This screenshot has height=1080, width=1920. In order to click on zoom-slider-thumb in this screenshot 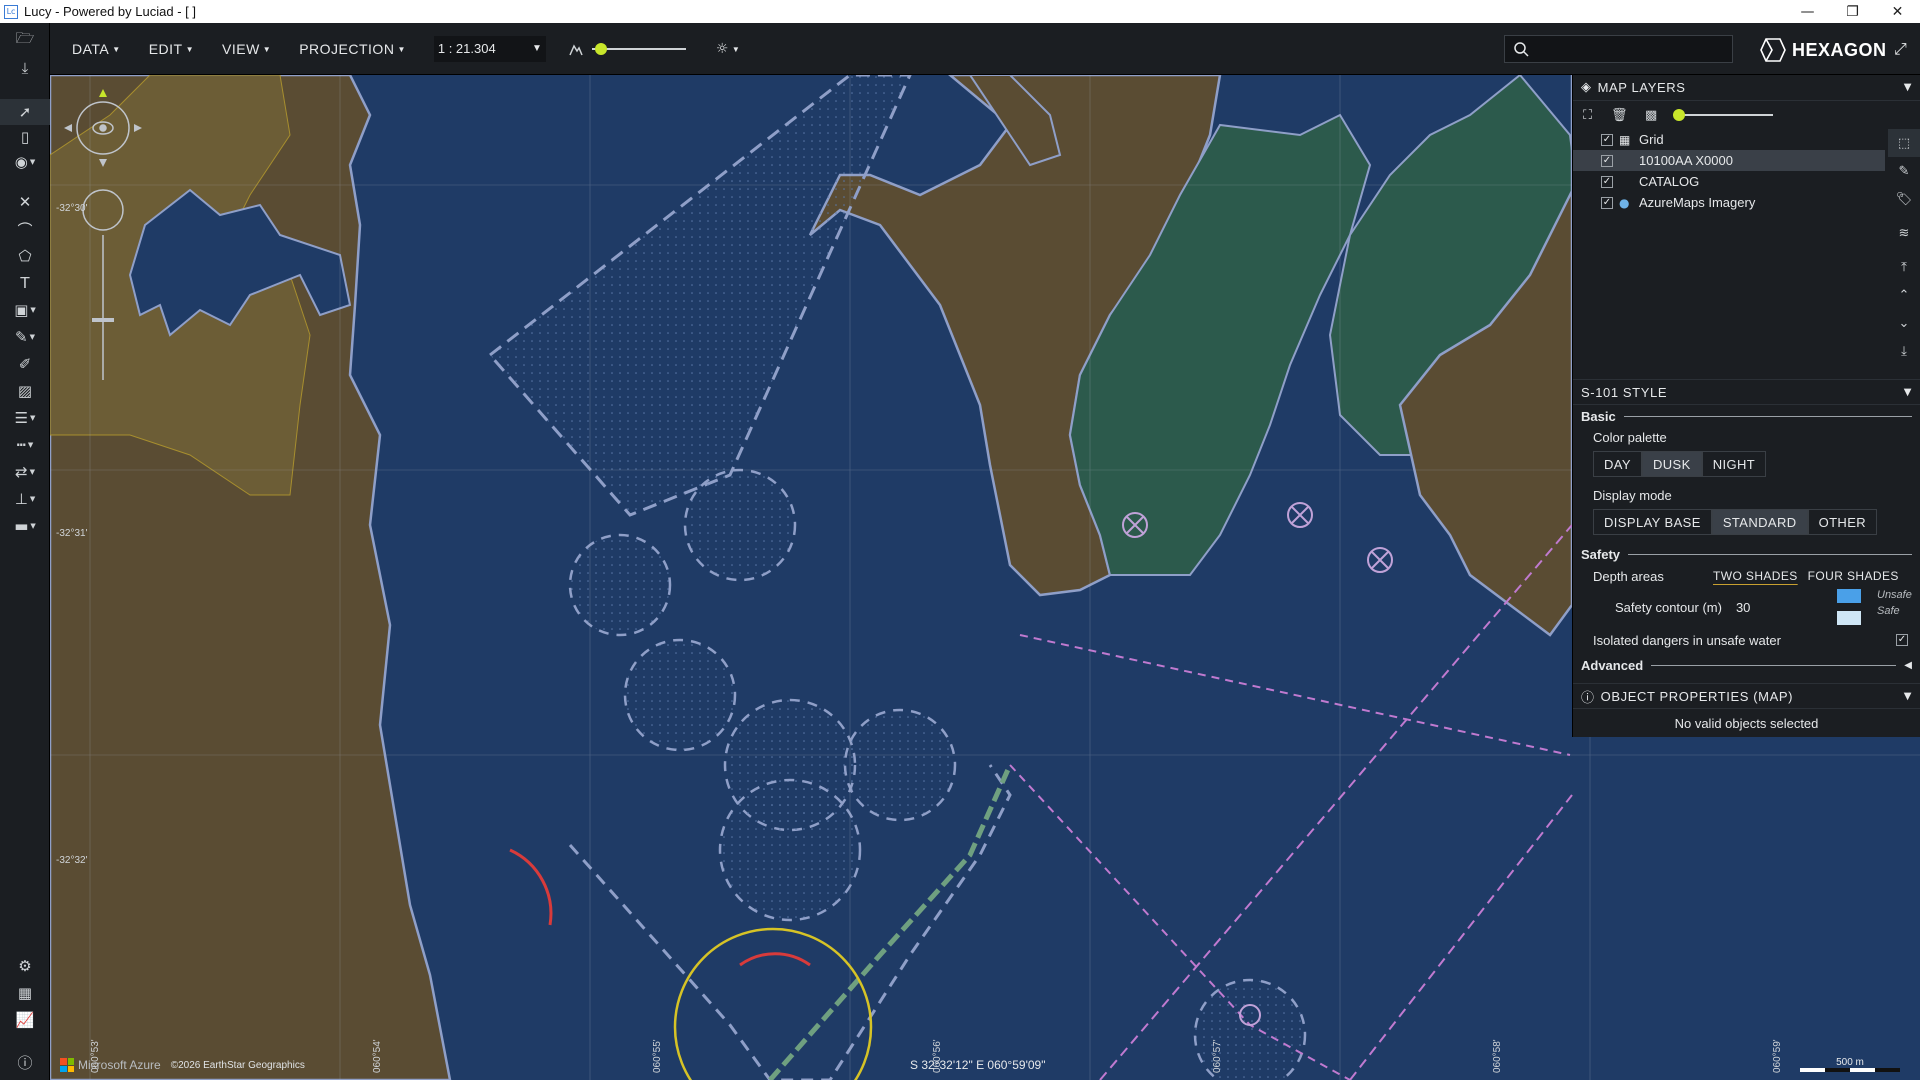, I will do `click(601, 48)`.